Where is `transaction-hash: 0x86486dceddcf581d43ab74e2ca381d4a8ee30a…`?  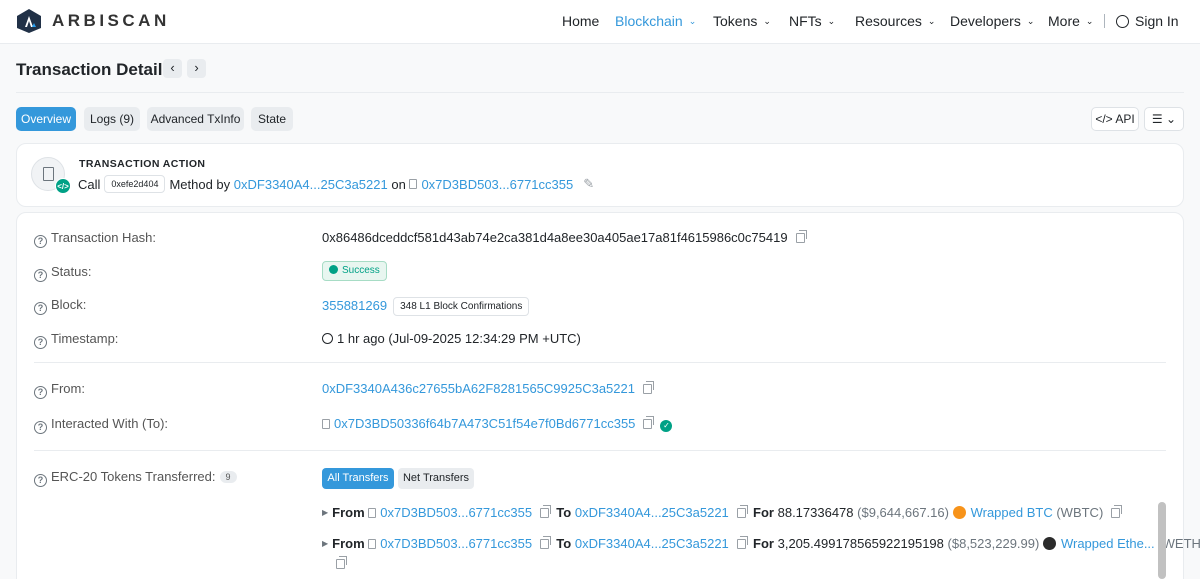
transaction-hash: 0x86486dceddcf581d43ab74e2ca381d4a8ee30a… is located at coordinates (564, 237).